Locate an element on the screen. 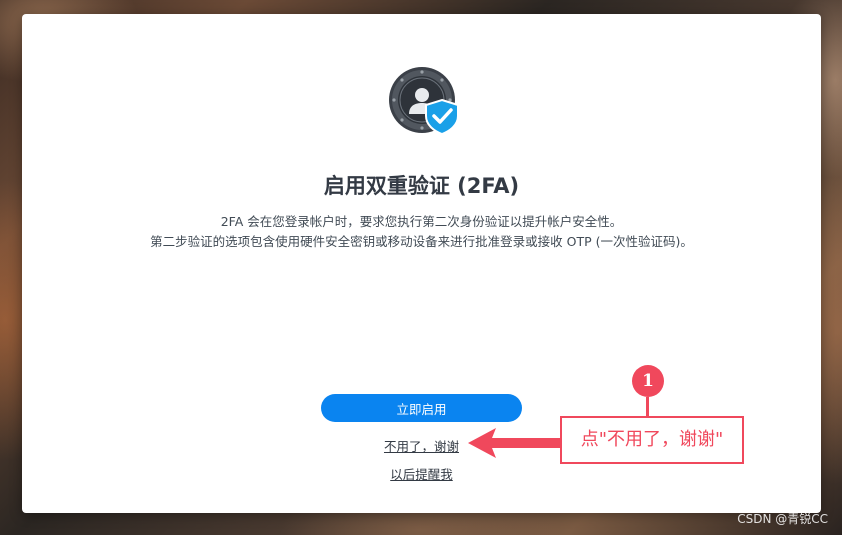  remind-later-label: 以后提醒我 is located at coordinates (421, 474).